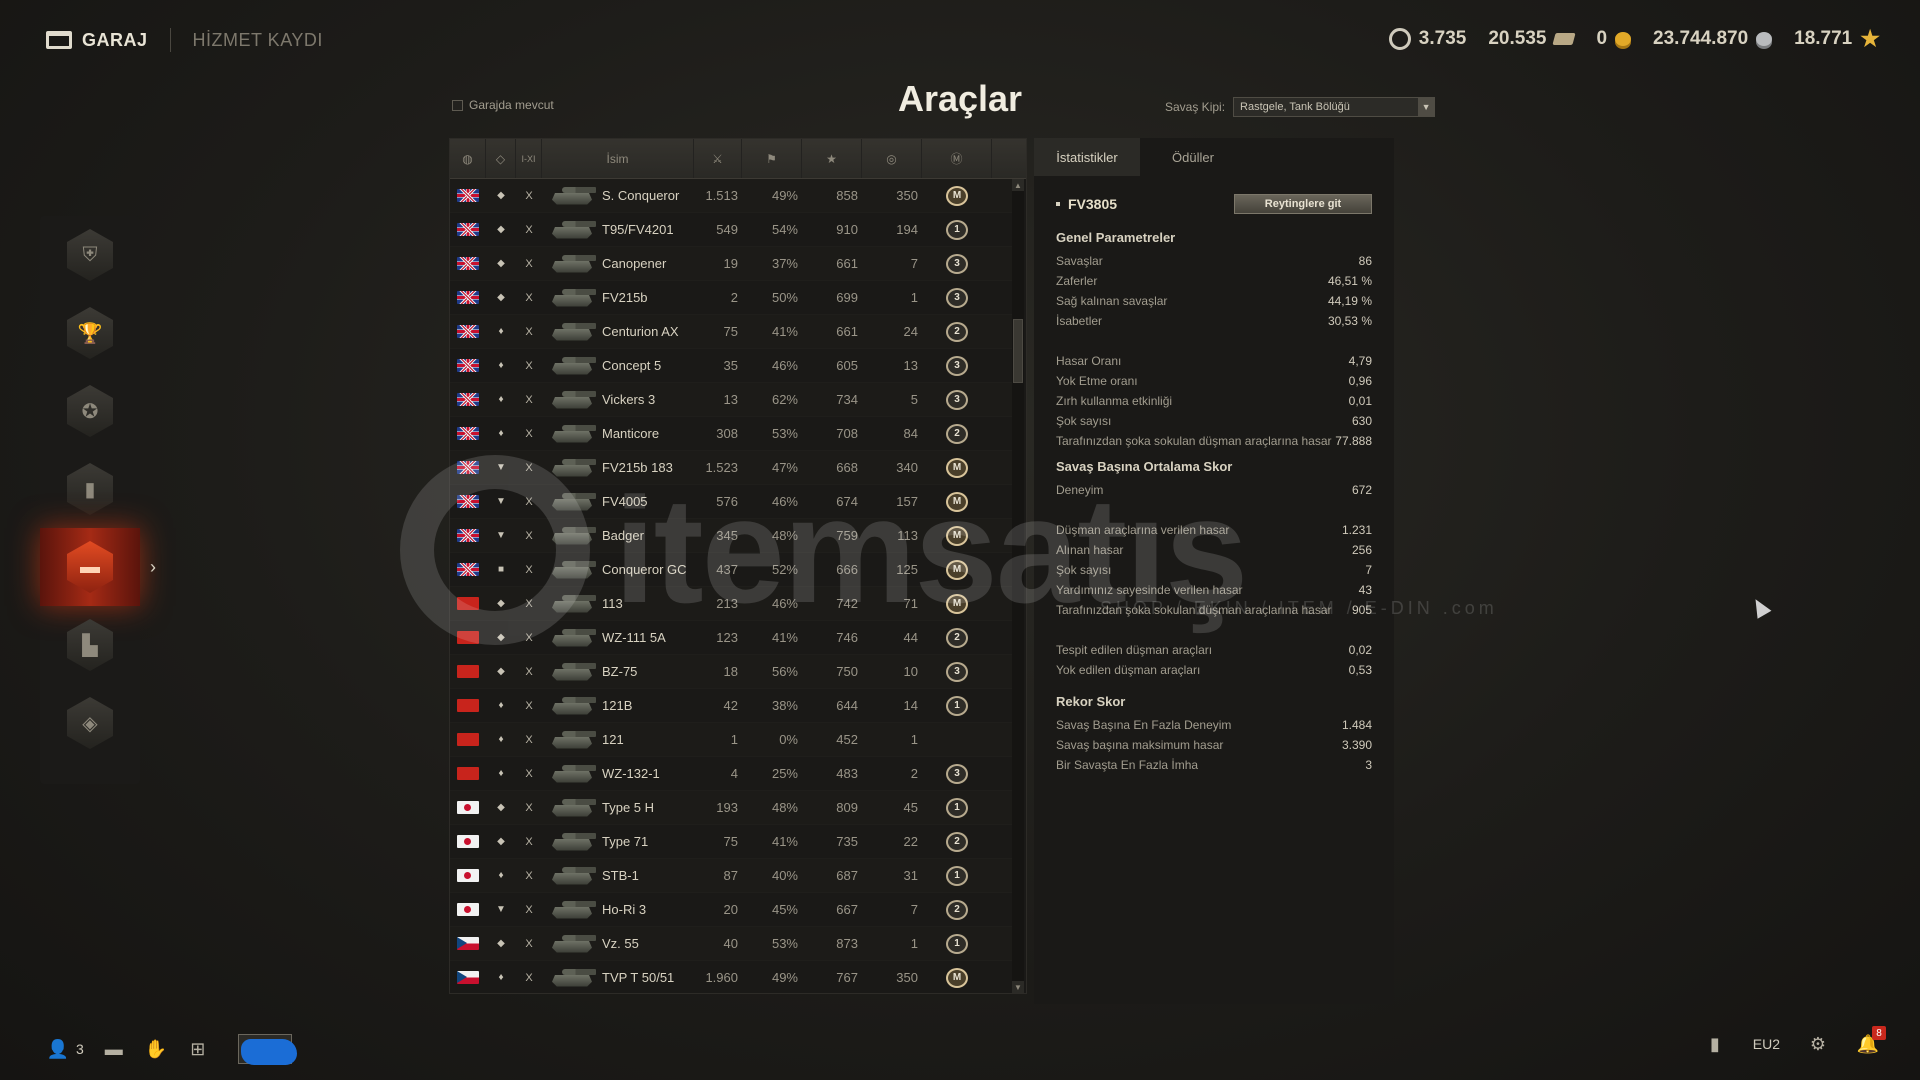 The width and height of the screenshot is (1920, 1080). What do you see at coordinates (156, 1049) in the screenshot?
I see `handshake-icon: ✋` at bounding box center [156, 1049].